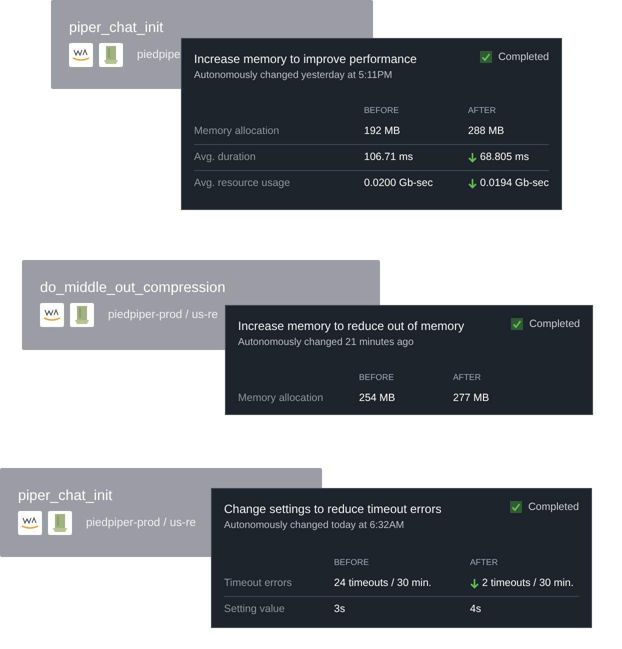 The width and height of the screenshot is (622, 649). I want to click on function-name: do_middle_out_compression, so click(133, 288).